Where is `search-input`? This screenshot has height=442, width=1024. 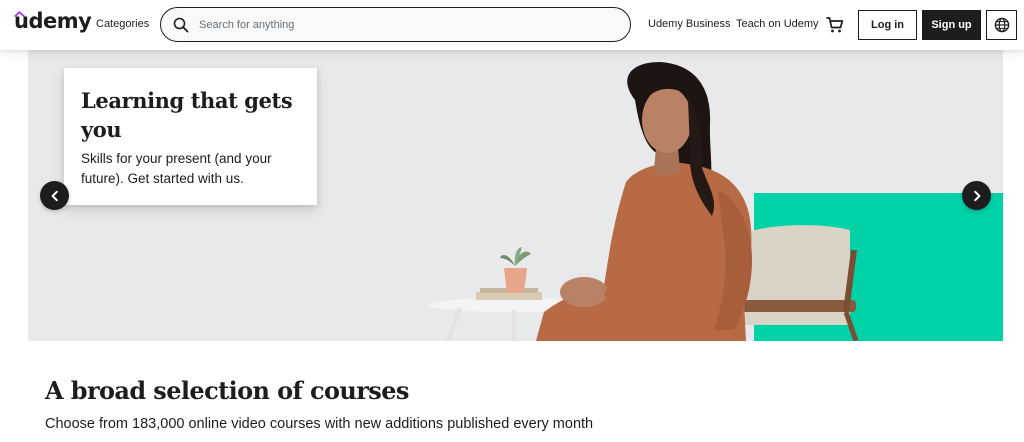 search-input is located at coordinates (399, 24).